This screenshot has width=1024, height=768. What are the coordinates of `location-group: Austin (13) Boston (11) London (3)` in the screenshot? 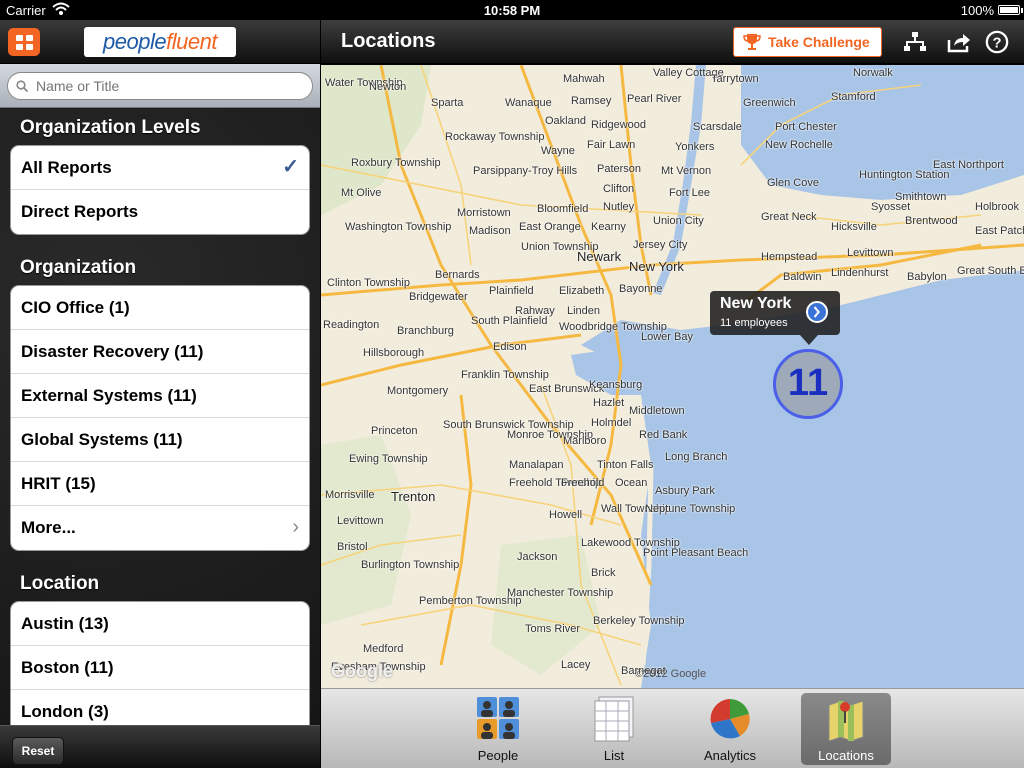 It's located at (160, 663).